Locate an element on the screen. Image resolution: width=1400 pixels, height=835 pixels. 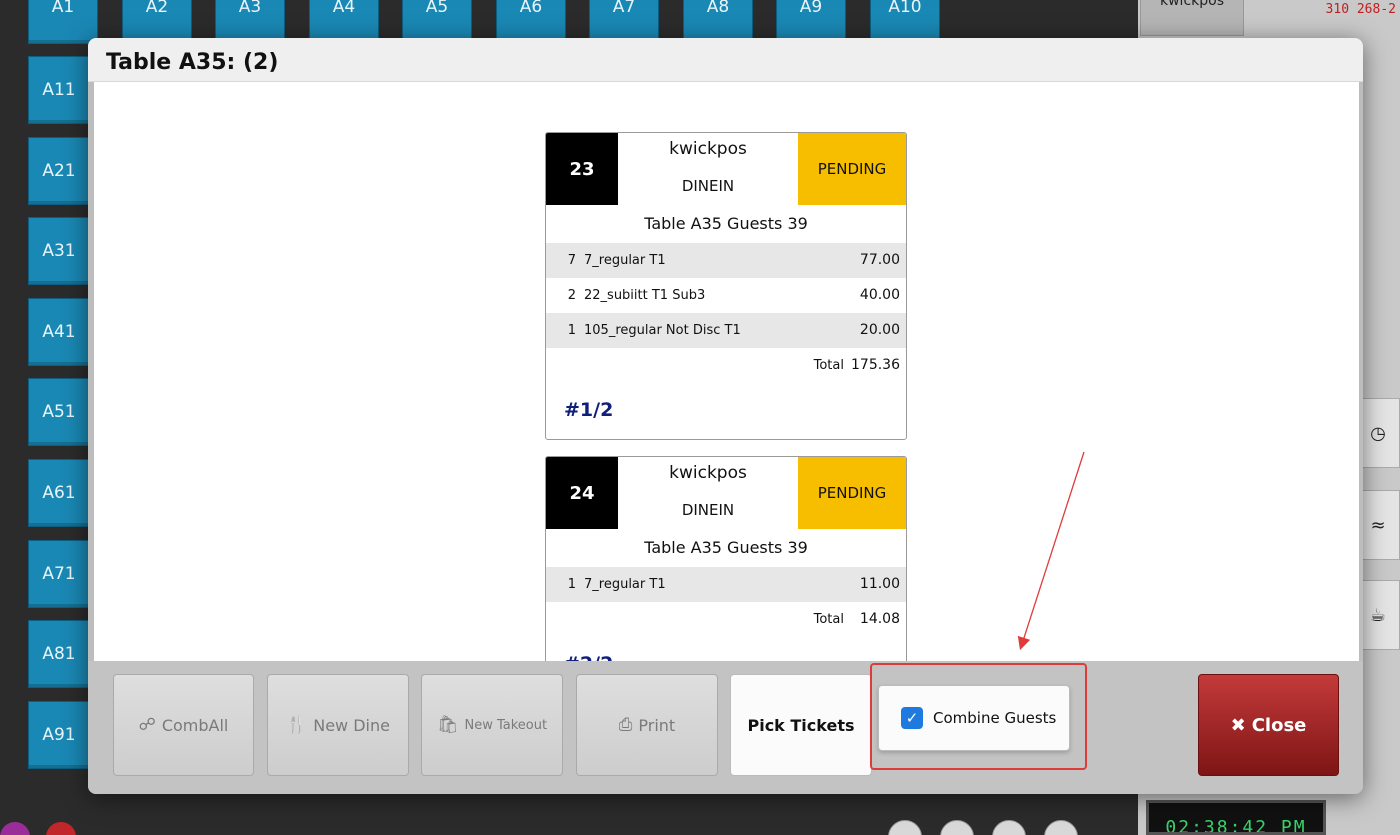
dollar-icon is located at coordinates (1009, 827).